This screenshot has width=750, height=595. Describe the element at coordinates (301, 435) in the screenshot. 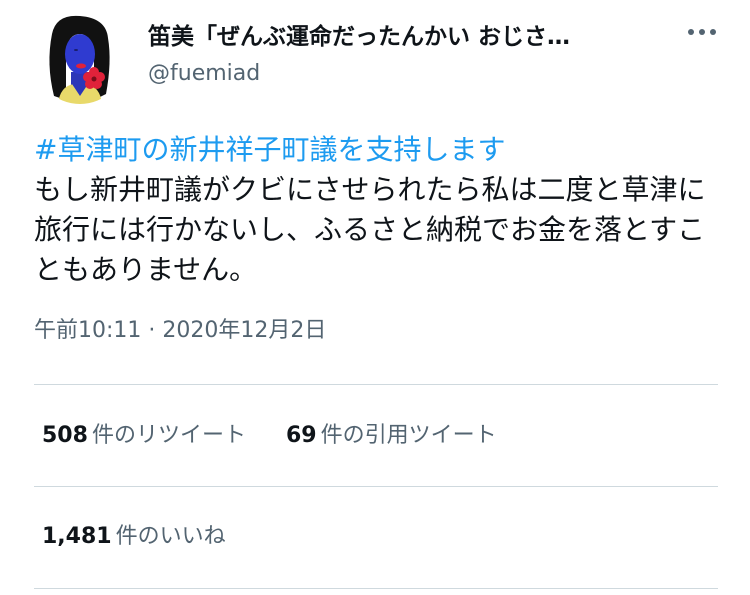

I see `quote-count: 69` at that location.